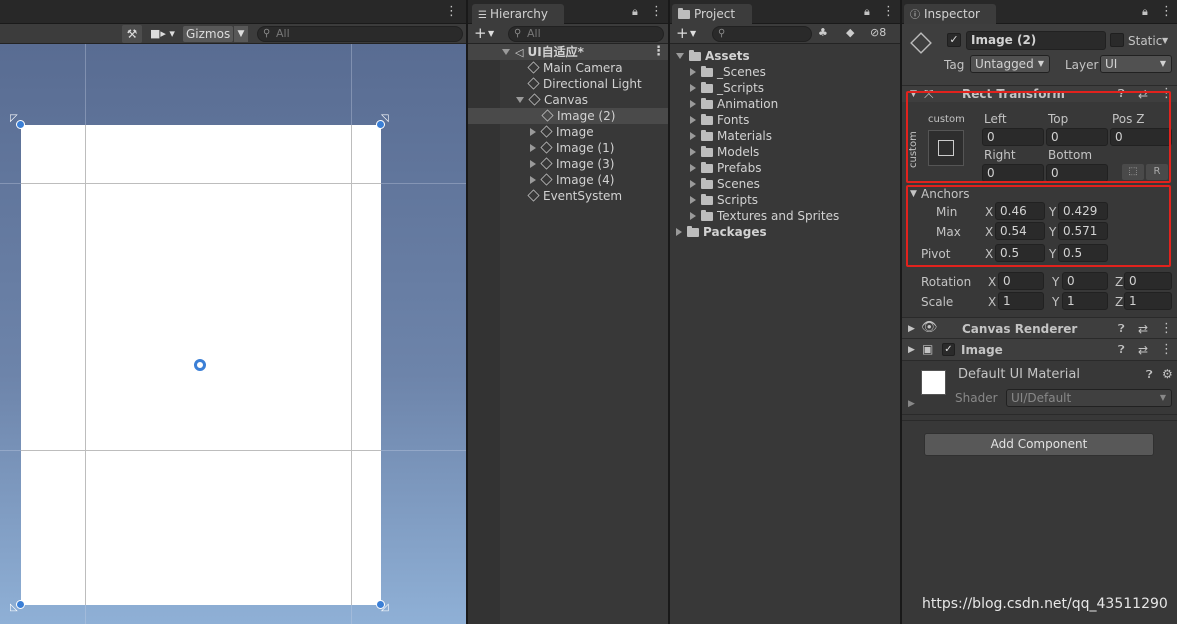  What do you see at coordinates (1085, 301) in the screenshot?
I see `scale-y-field: 1` at bounding box center [1085, 301].